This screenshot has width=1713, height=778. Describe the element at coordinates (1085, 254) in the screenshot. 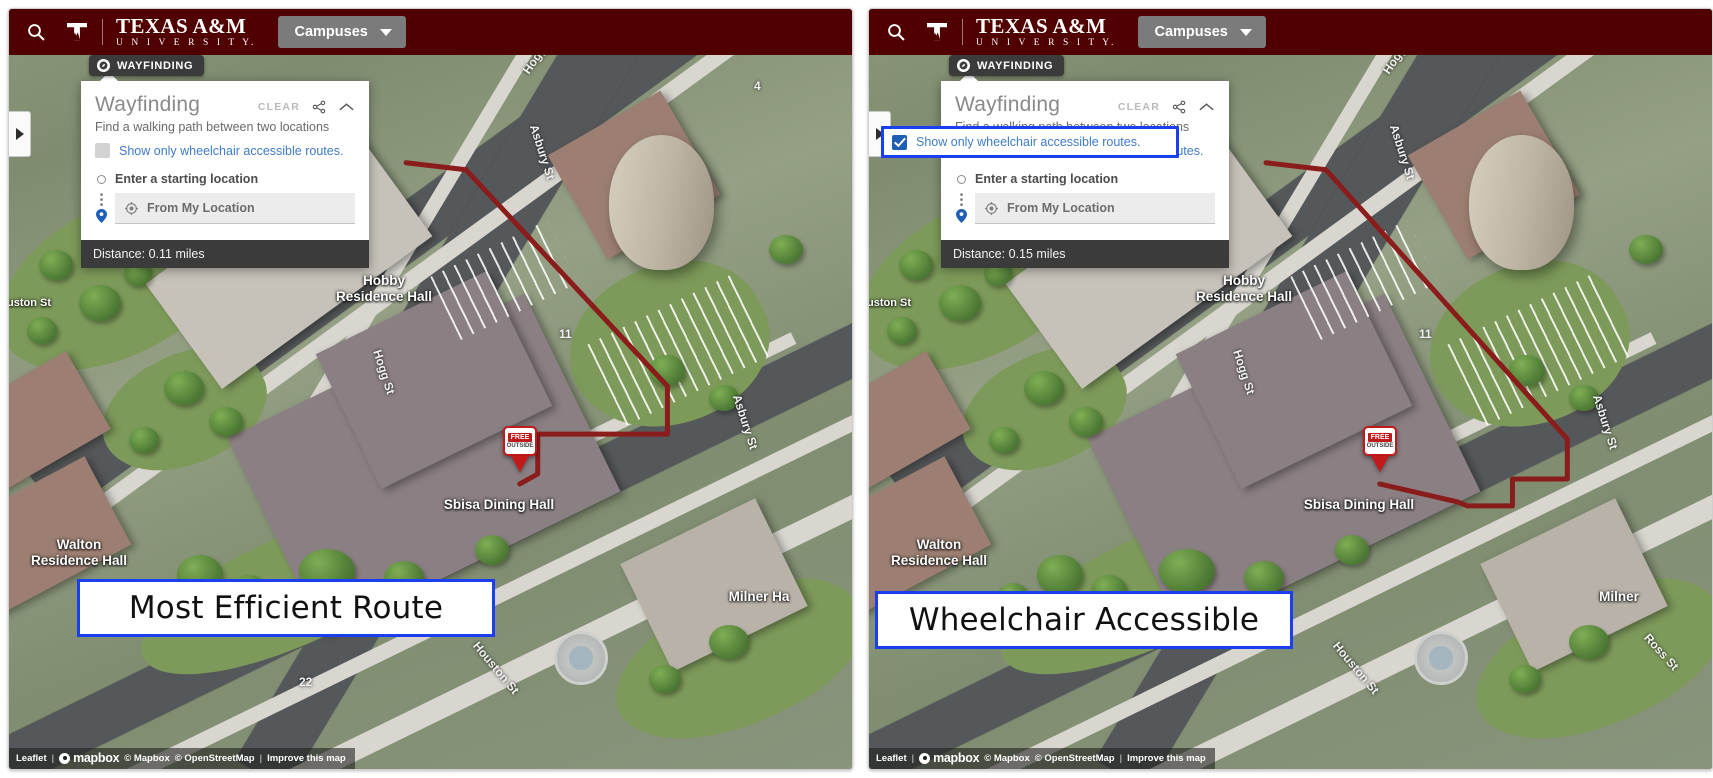

I see `route-distance: Distance: 0.15 miles` at that location.